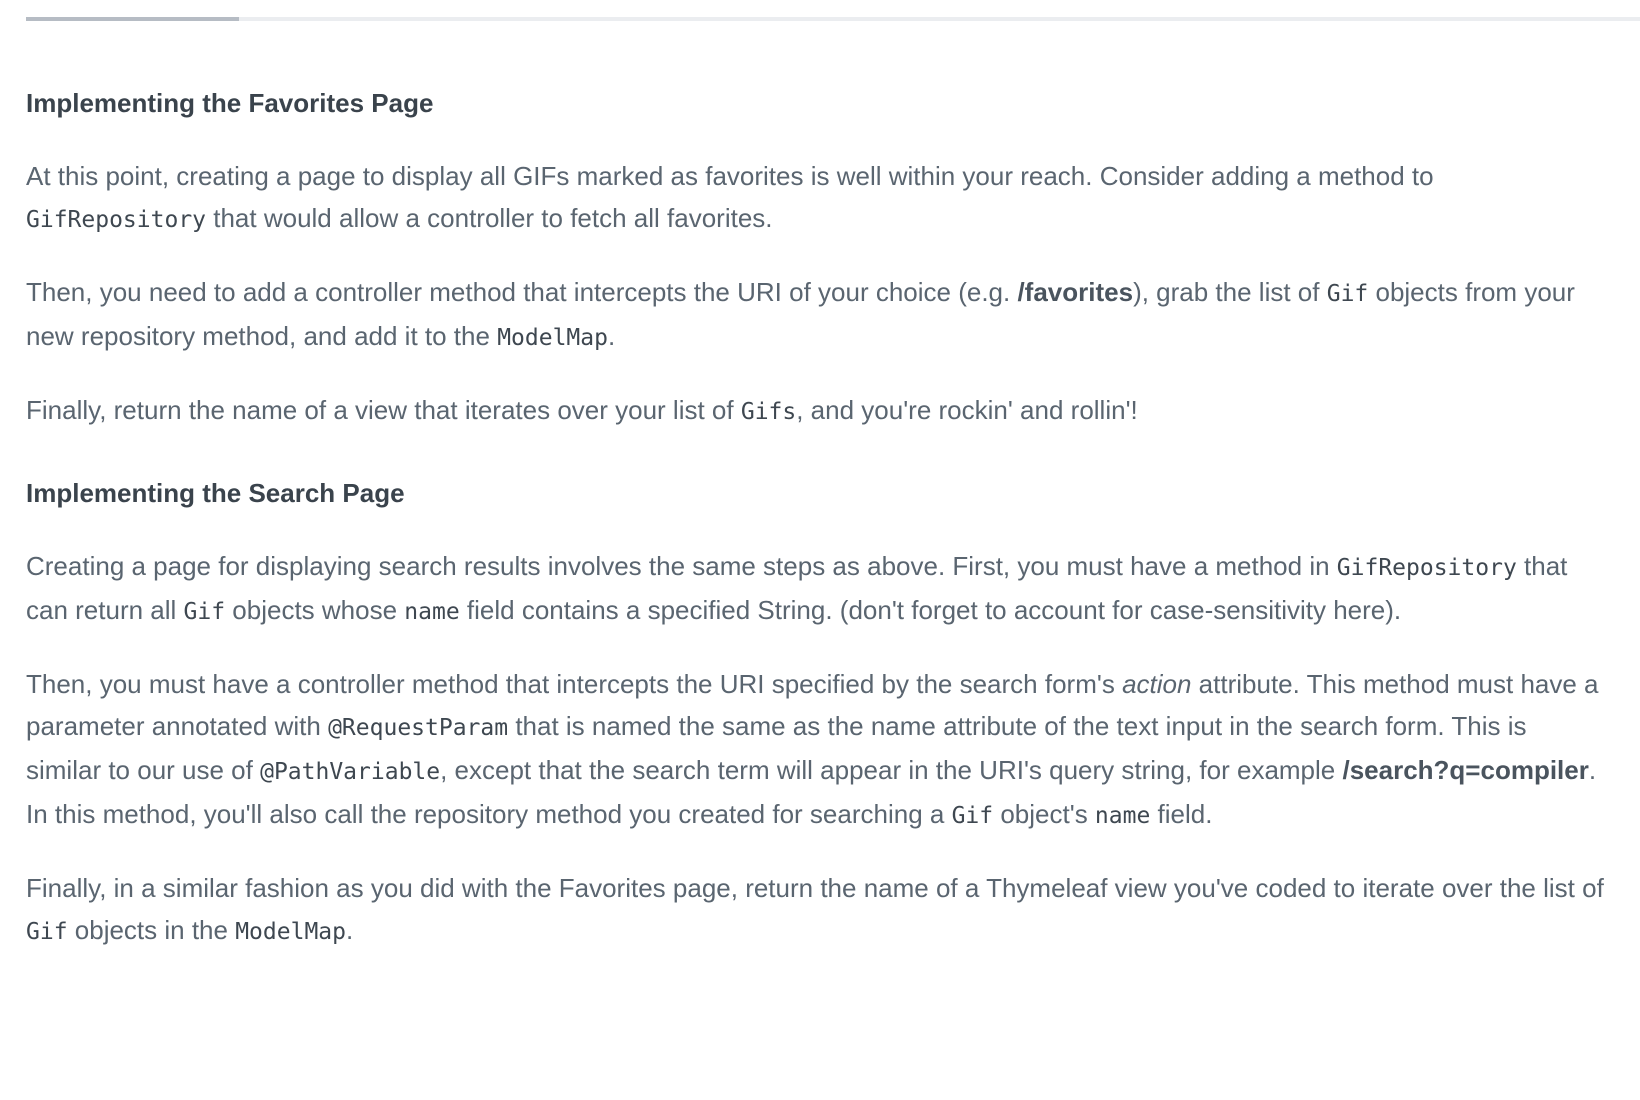  What do you see at coordinates (833, 19) in the screenshot?
I see `progress-bar` at bounding box center [833, 19].